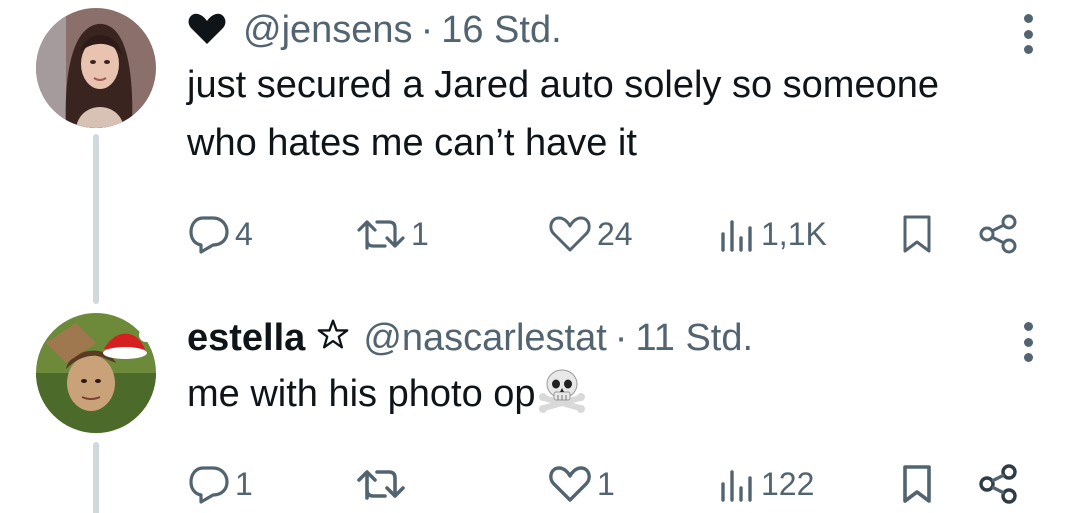  I want to click on like-button: 1, so click(581, 484).